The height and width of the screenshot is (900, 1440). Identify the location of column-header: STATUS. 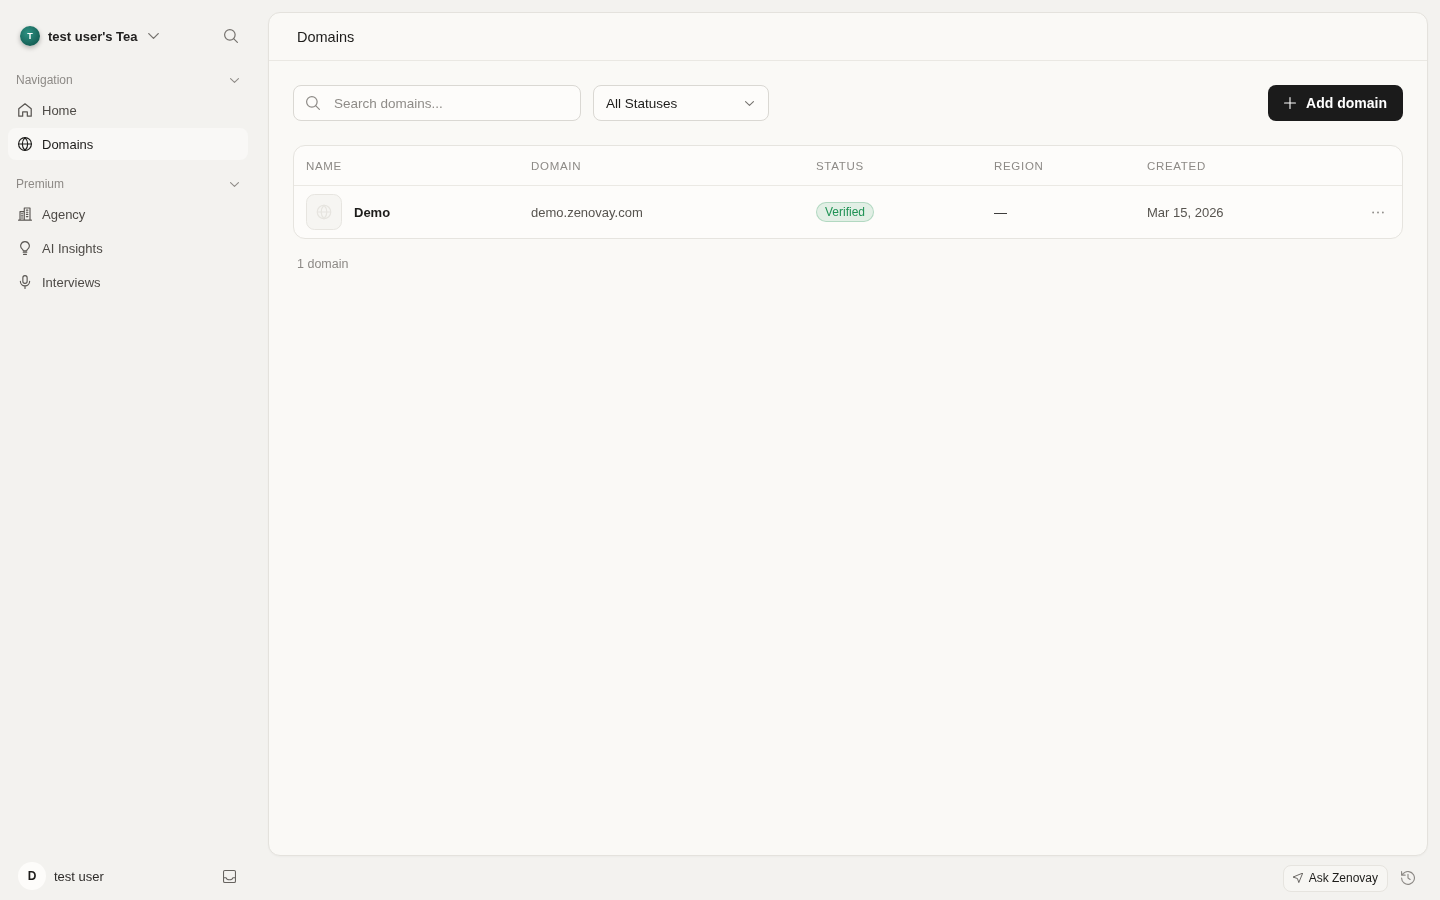
(840, 165).